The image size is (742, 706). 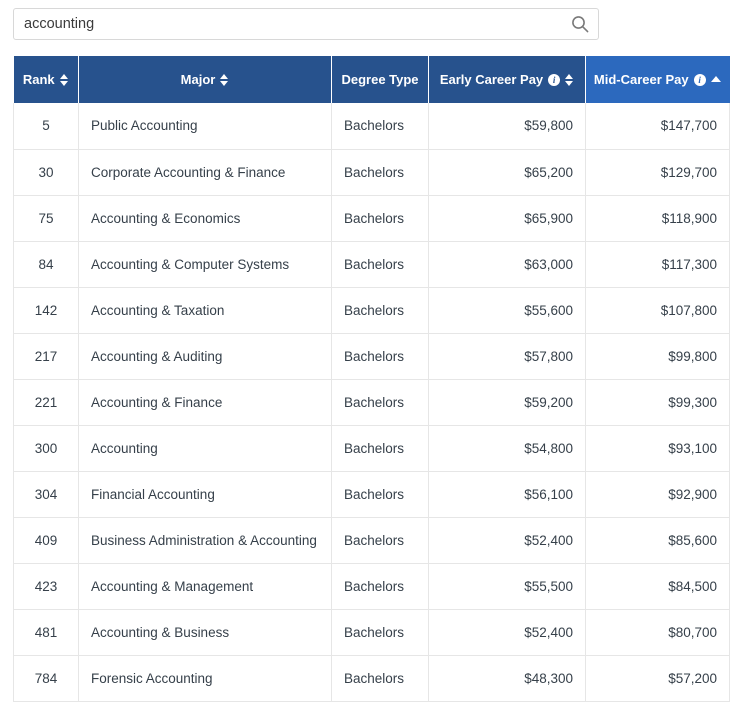 I want to click on cell-rank: 84, so click(x=46, y=264).